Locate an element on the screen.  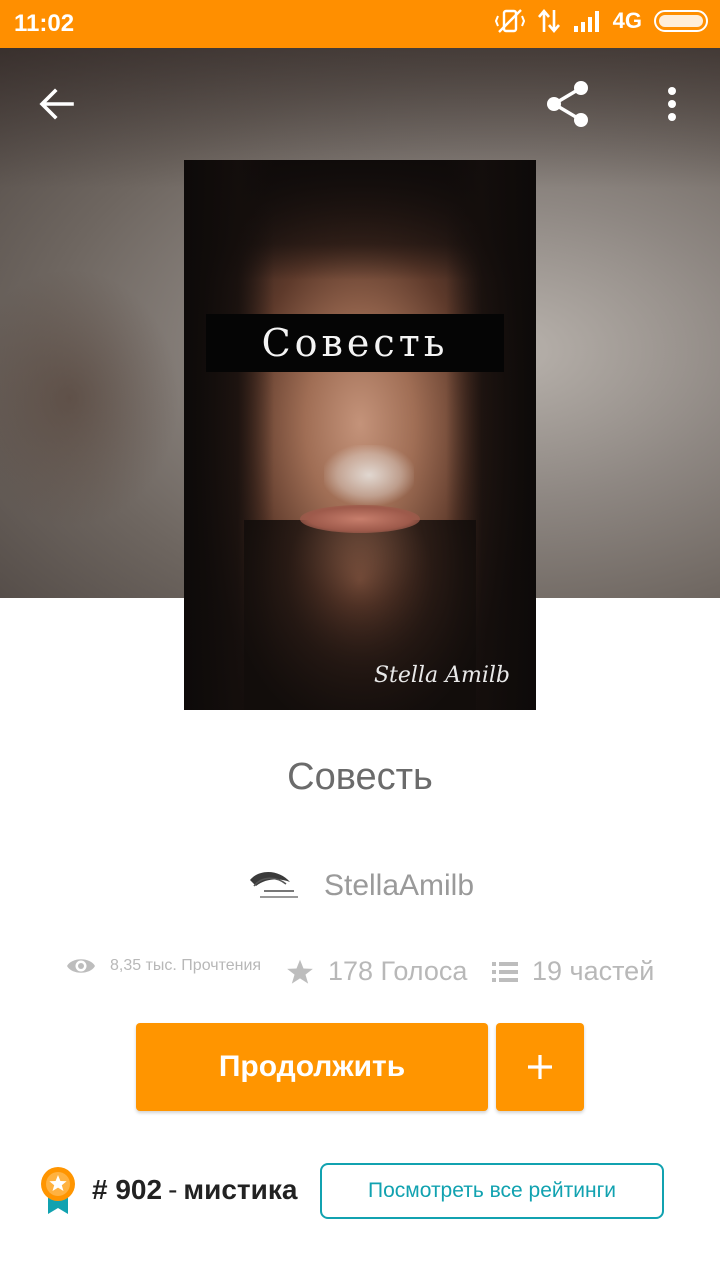
more-vertical-icon is located at coordinates (672, 104).